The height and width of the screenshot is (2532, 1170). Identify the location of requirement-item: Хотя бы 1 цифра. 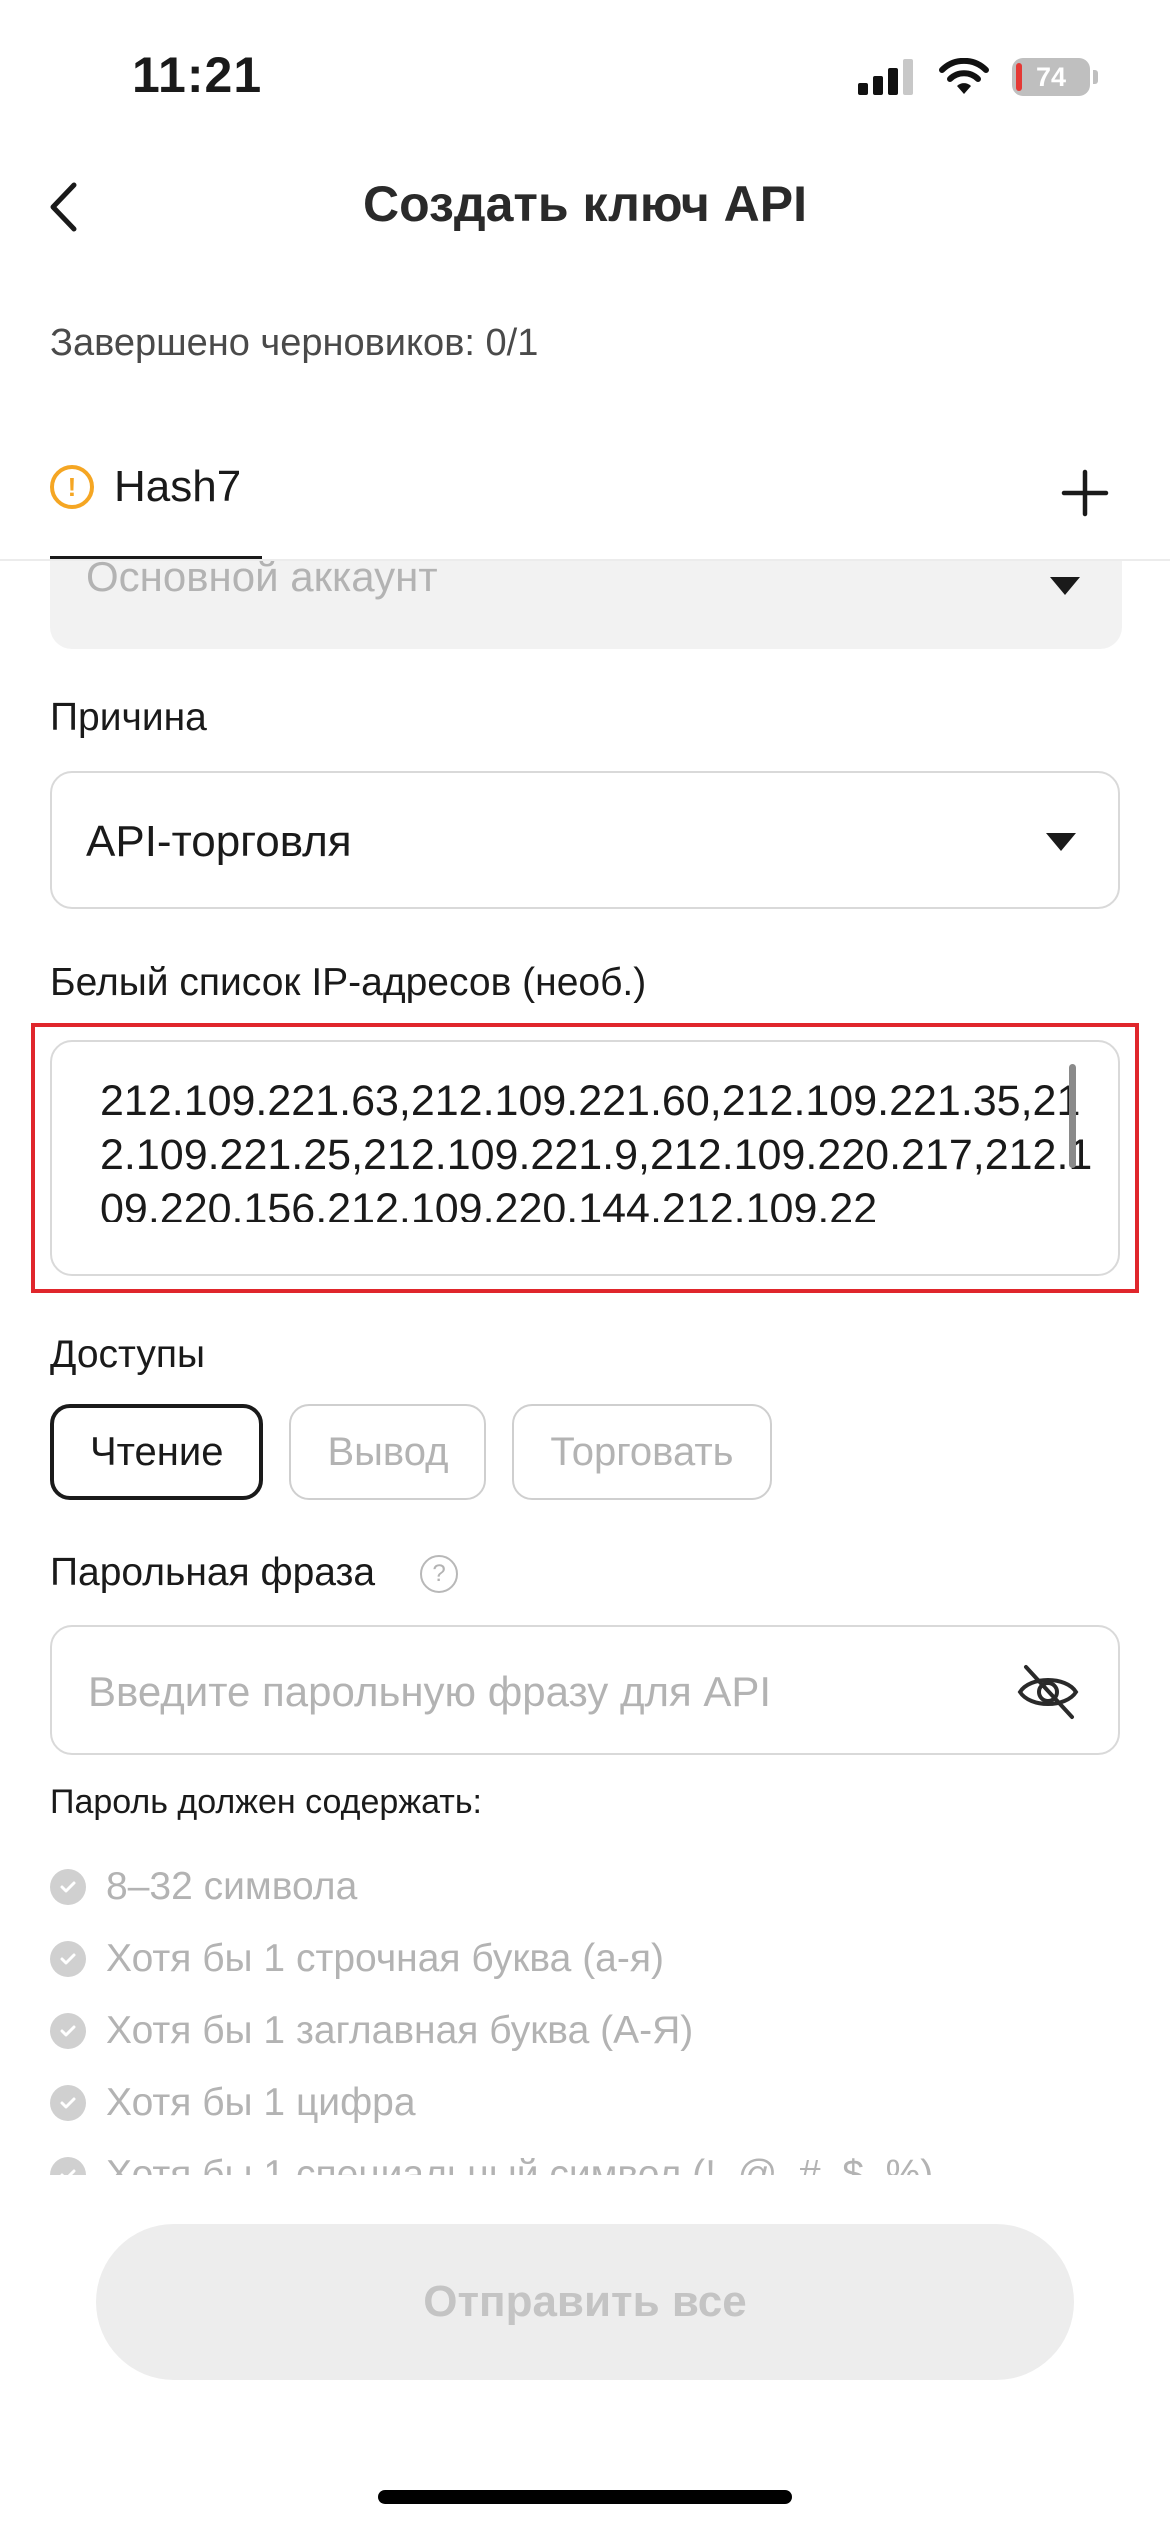
(491, 2103).